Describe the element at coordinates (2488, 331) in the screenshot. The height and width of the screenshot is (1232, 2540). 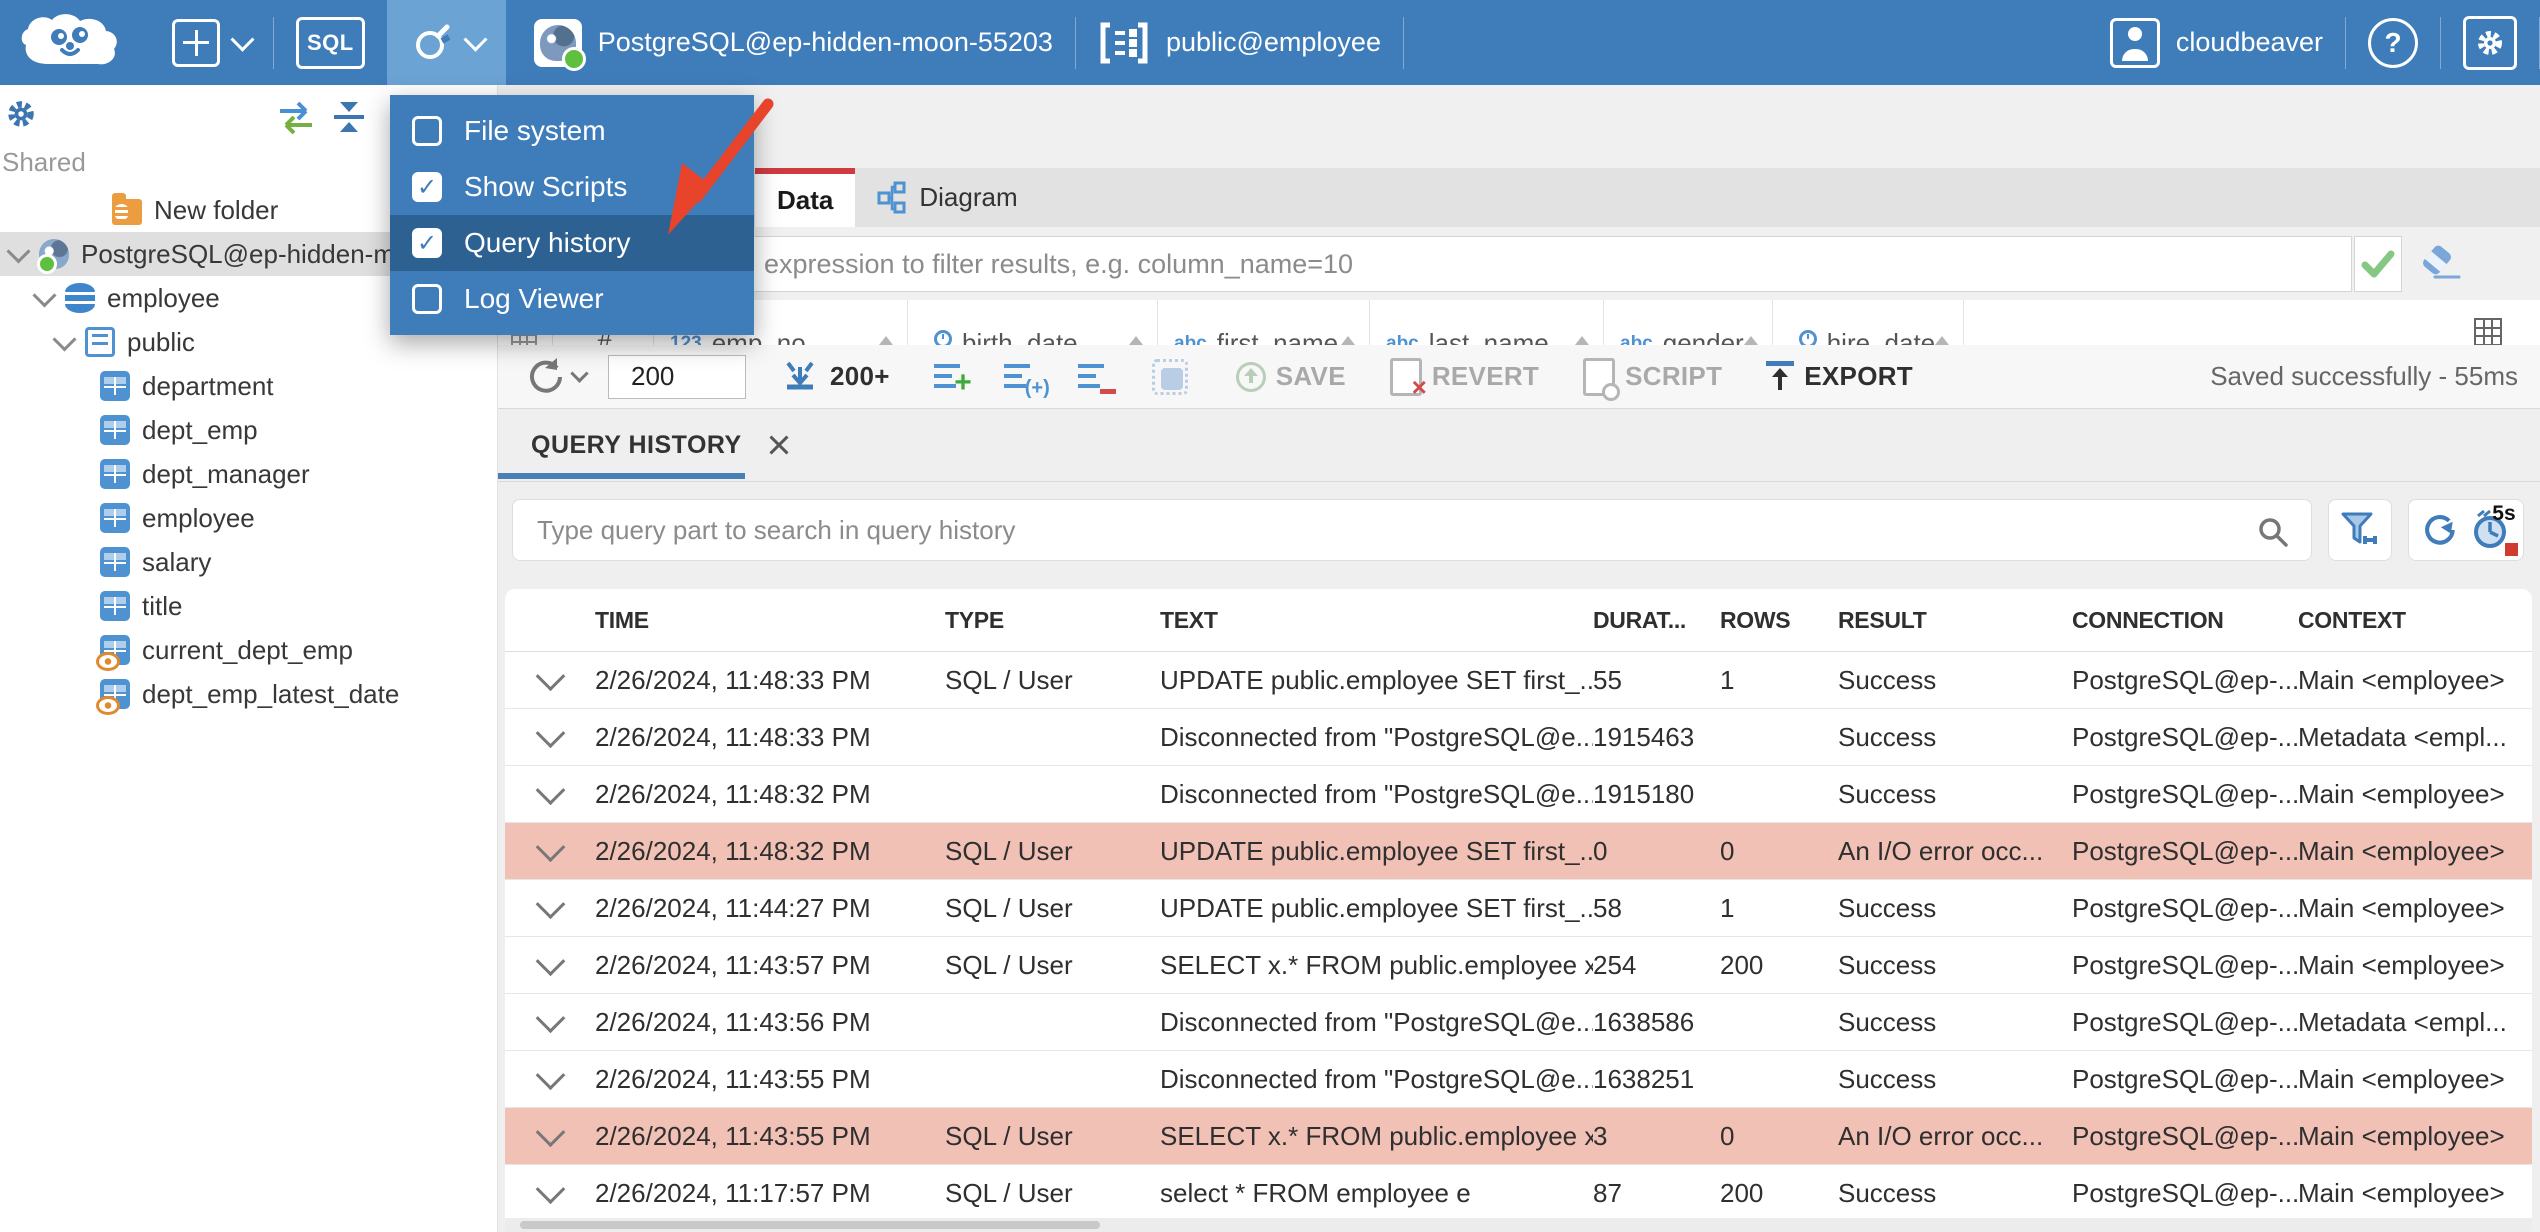
I see `grid-view-icon` at that location.